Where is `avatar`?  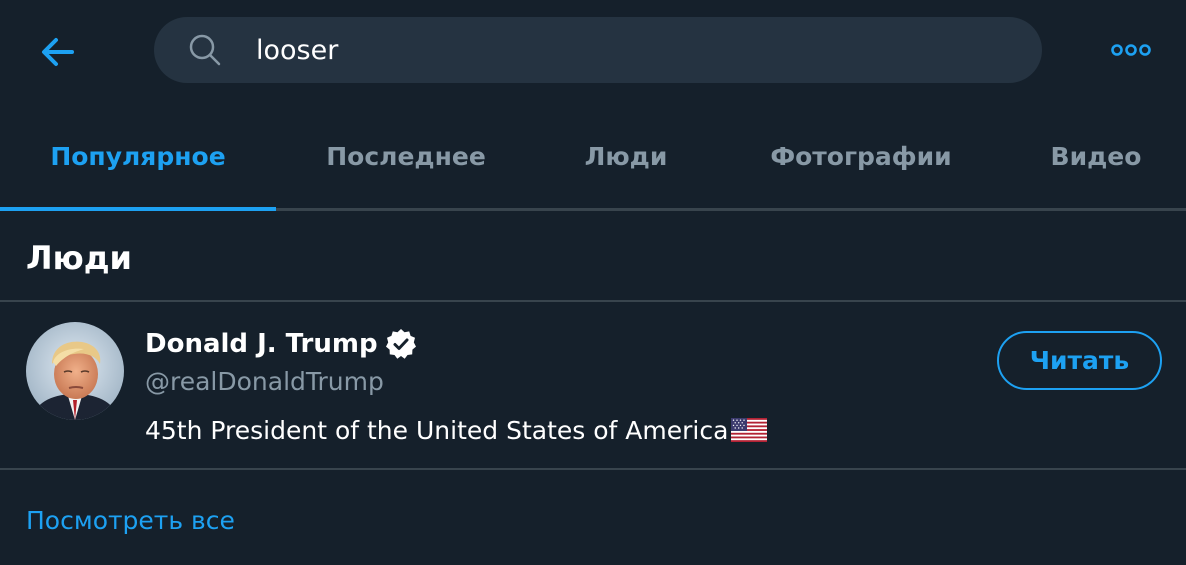 avatar is located at coordinates (75, 371).